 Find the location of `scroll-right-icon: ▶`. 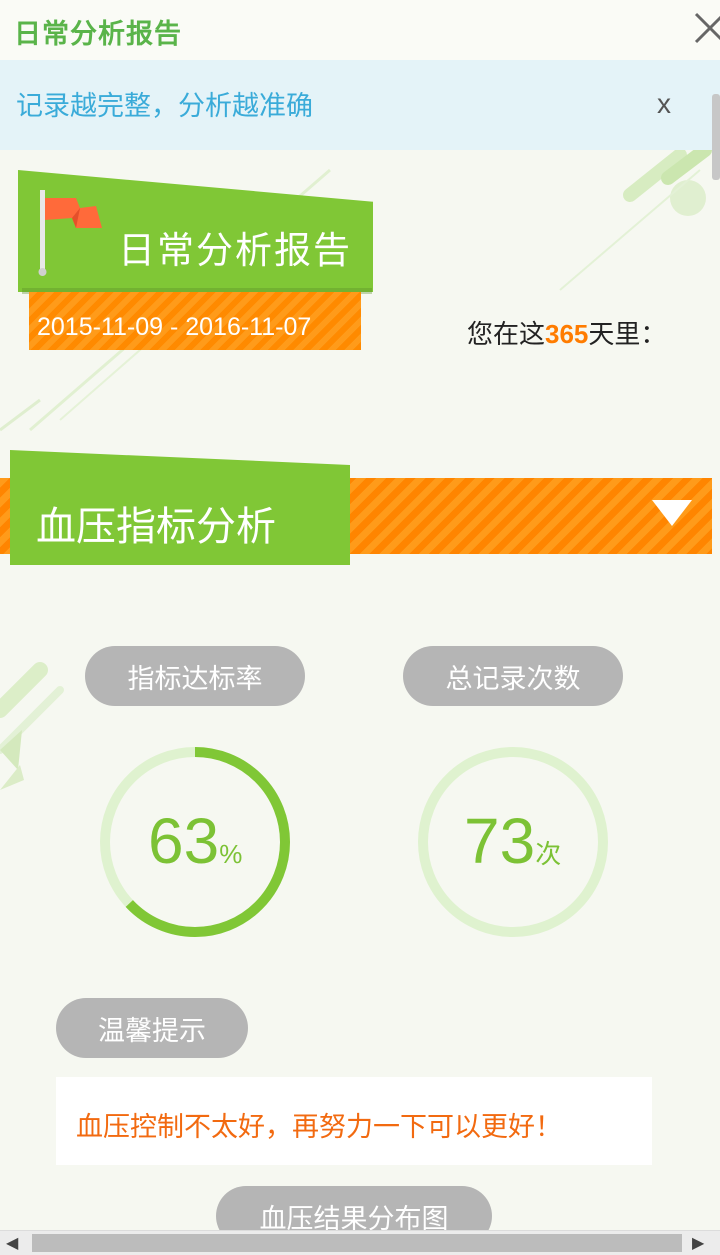

scroll-right-icon: ▶ is located at coordinates (698, 1242).